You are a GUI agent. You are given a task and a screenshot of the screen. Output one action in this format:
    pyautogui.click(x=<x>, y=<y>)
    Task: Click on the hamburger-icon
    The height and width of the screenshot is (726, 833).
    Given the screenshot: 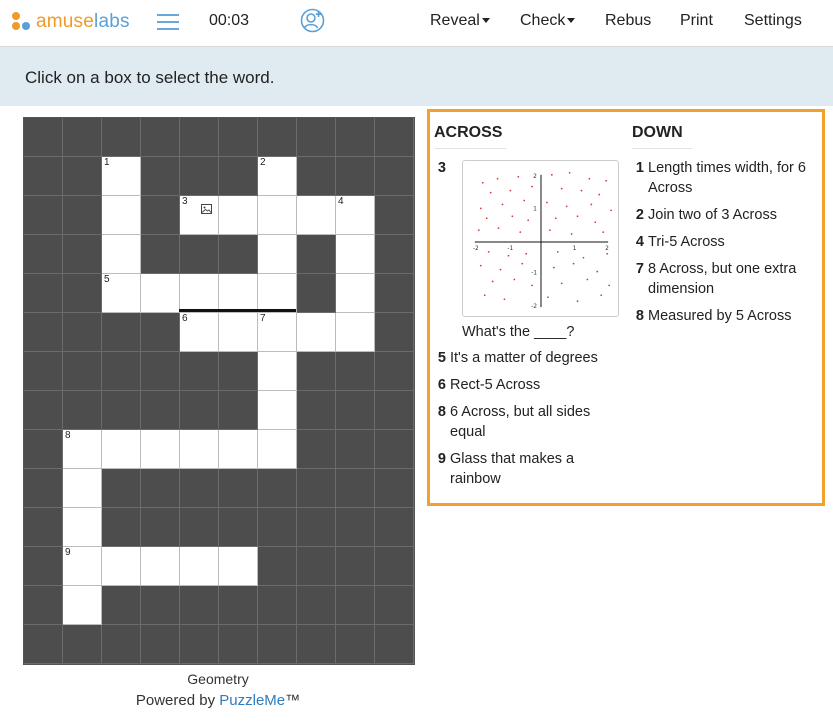 What is the action you would take?
    pyautogui.click(x=168, y=22)
    